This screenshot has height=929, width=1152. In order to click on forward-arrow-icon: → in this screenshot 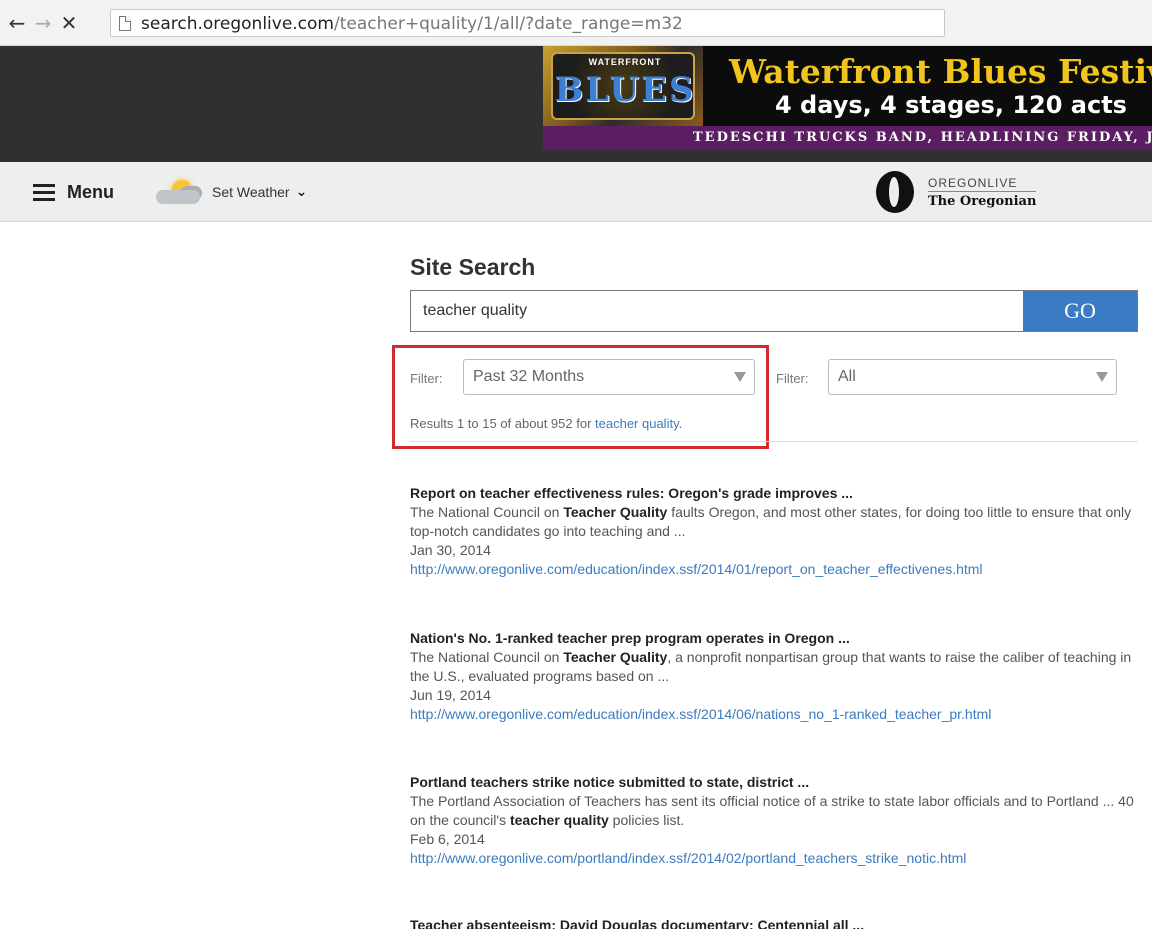, I will do `click(43, 23)`.